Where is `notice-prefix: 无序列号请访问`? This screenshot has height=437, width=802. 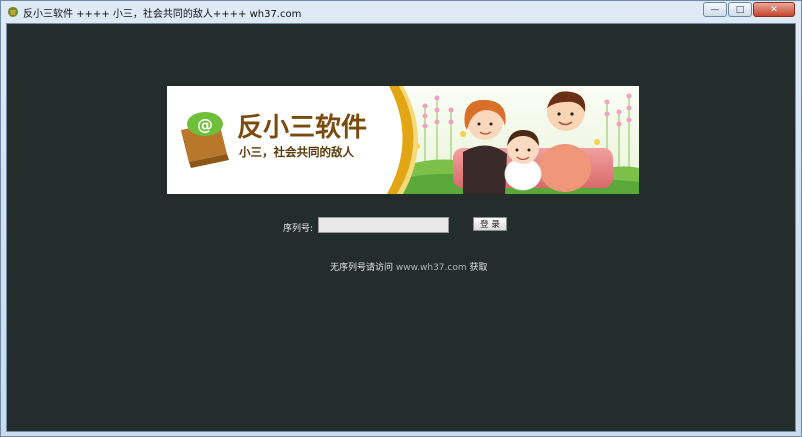
notice-prefix: 无序列号请访问 is located at coordinates (362, 268).